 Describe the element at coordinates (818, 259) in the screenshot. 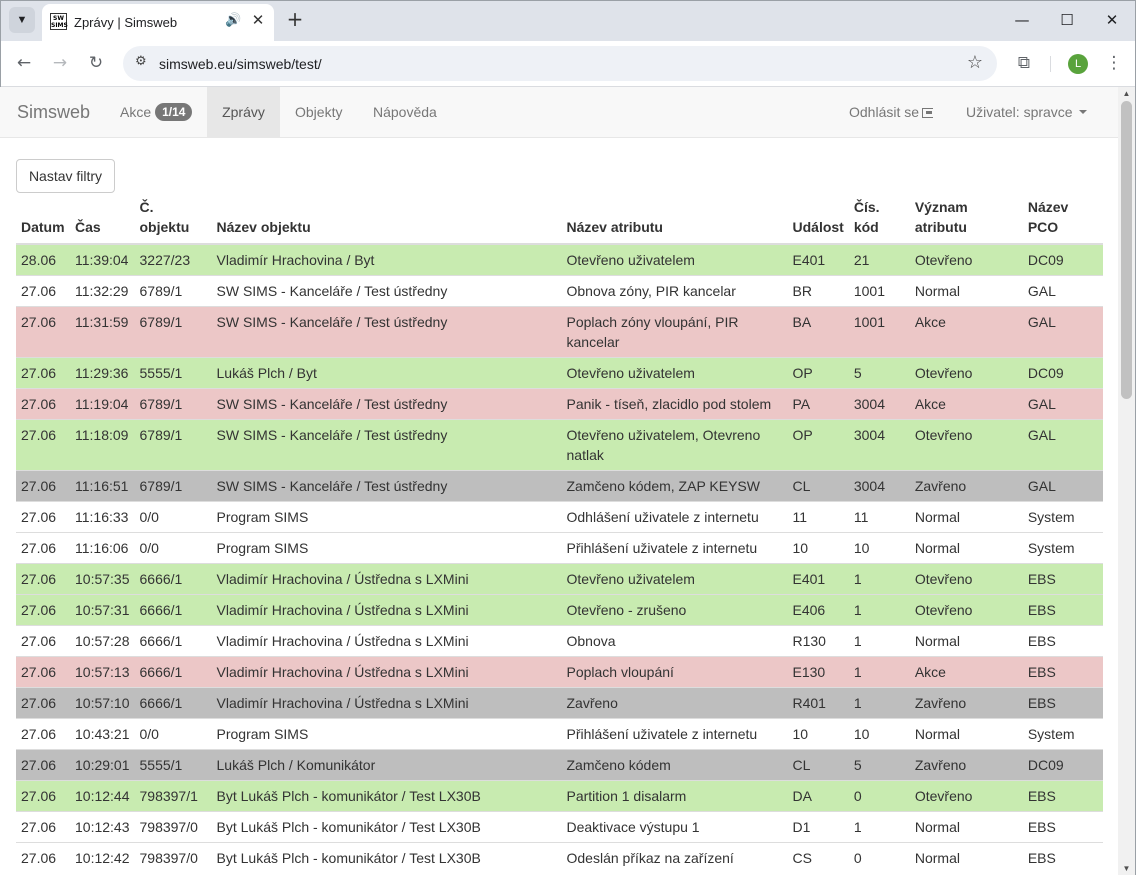

I see `cell-event: E401` at that location.